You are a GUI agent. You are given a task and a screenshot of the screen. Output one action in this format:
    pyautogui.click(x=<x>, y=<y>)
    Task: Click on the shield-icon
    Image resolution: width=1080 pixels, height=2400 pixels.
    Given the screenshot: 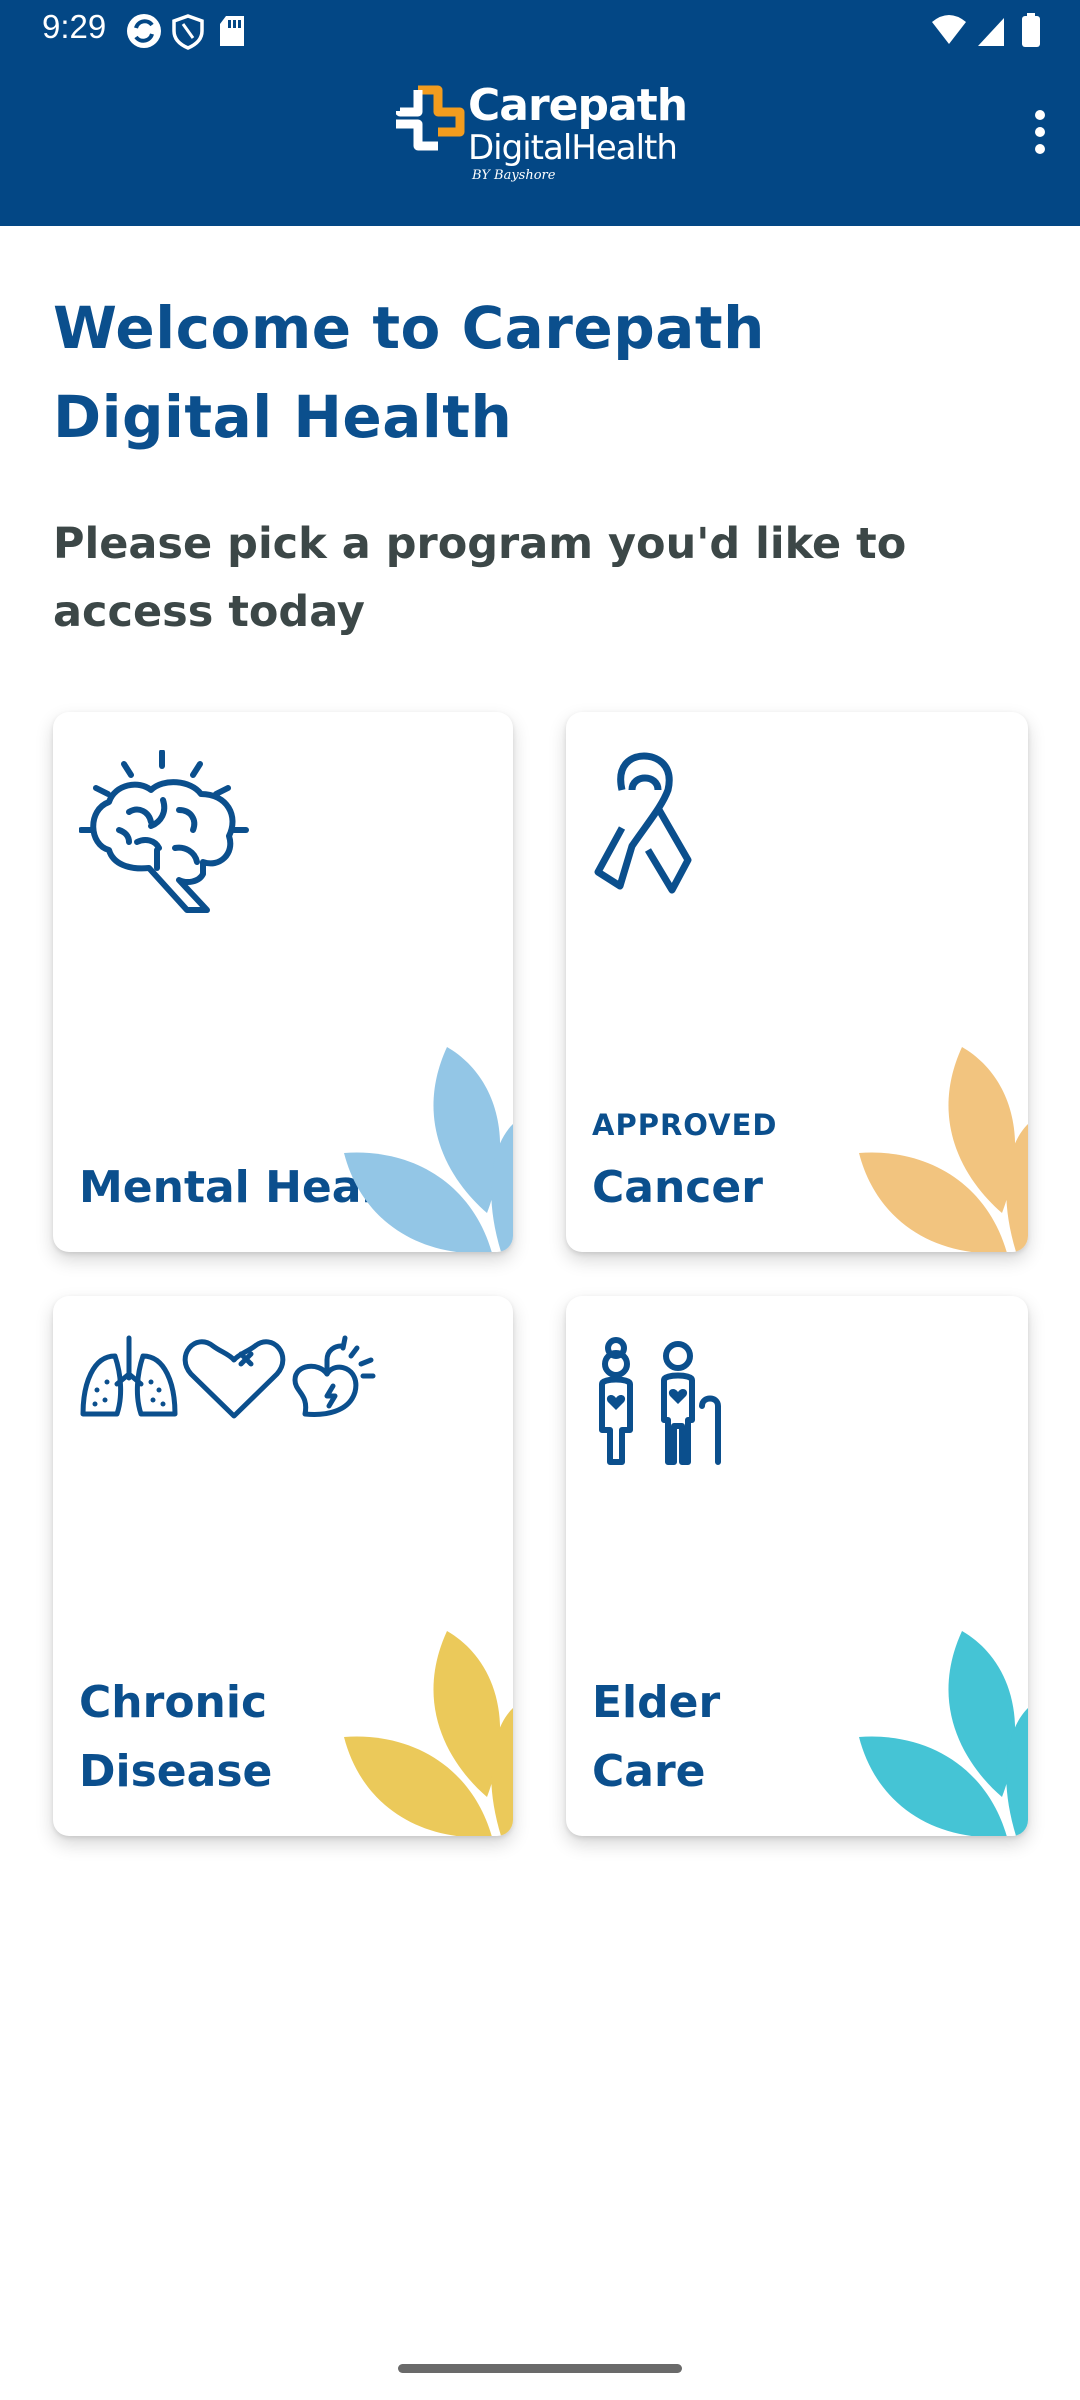 What is the action you would take?
    pyautogui.click(x=188, y=32)
    